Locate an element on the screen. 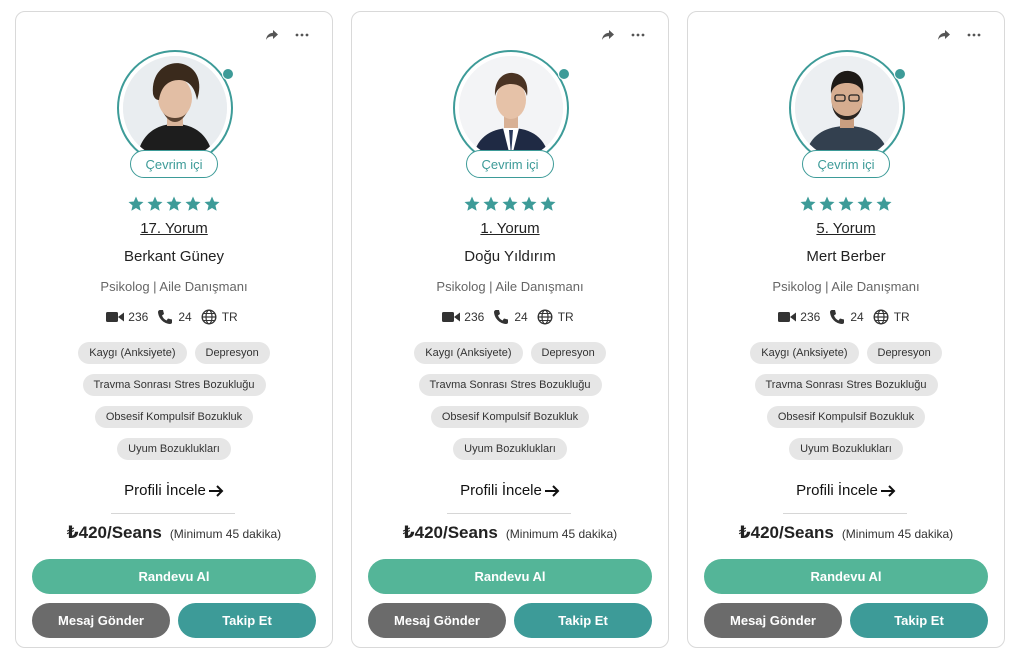 The width and height of the screenshot is (1014, 667). counselor-name: Doğu Yıldırım is located at coordinates (510, 256).